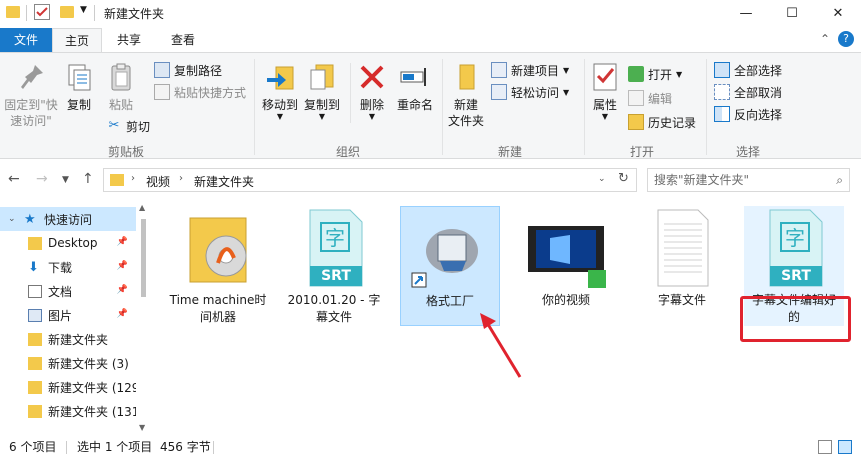 Image resolution: width=861 pixels, height=458 pixels. I want to click on tab-view: 查看, so click(183, 40).